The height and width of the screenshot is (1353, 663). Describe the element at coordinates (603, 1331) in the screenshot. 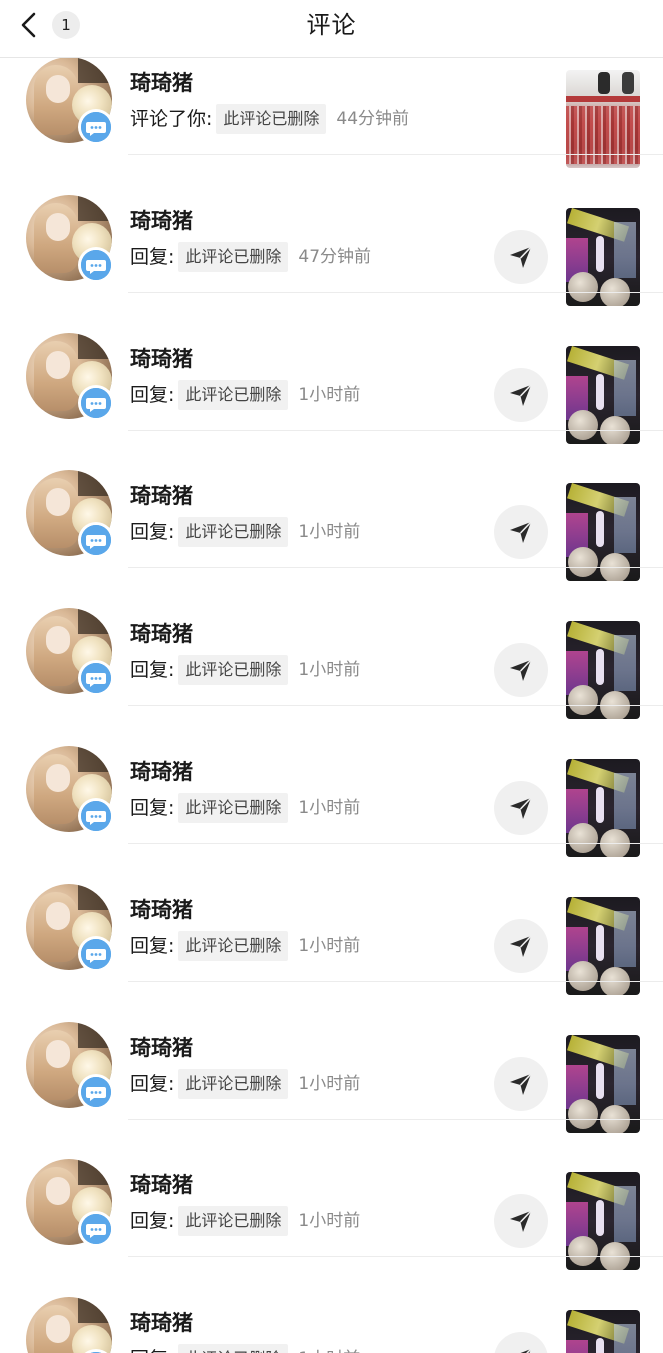

I see `video-thumbnail` at that location.